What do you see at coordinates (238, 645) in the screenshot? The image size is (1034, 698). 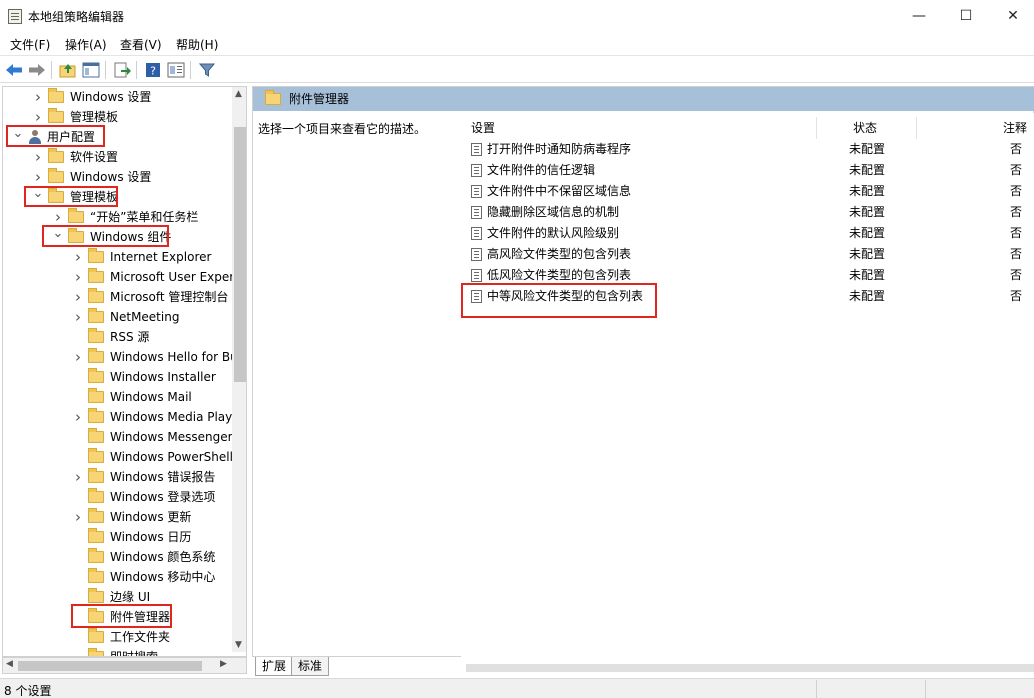 I see `scroll-down-icon: ▼` at bounding box center [238, 645].